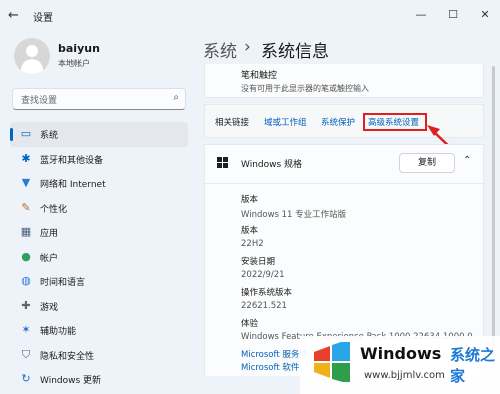 The image size is (500, 394). Describe the element at coordinates (332, 362) in the screenshot. I see `watermark-logo-icon` at that location.